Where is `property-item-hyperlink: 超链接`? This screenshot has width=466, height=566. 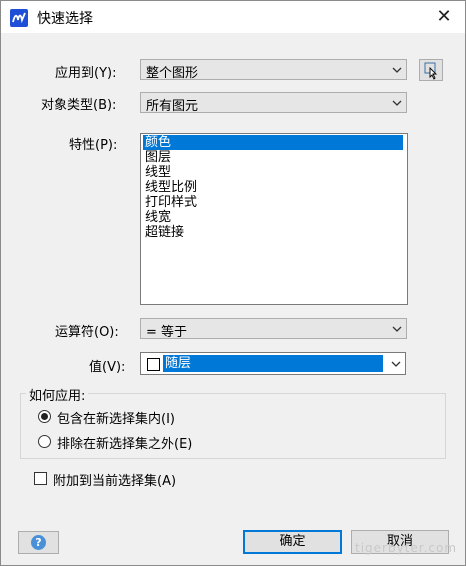
property-item-hyperlink: 超链接 is located at coordinates (164, 232).